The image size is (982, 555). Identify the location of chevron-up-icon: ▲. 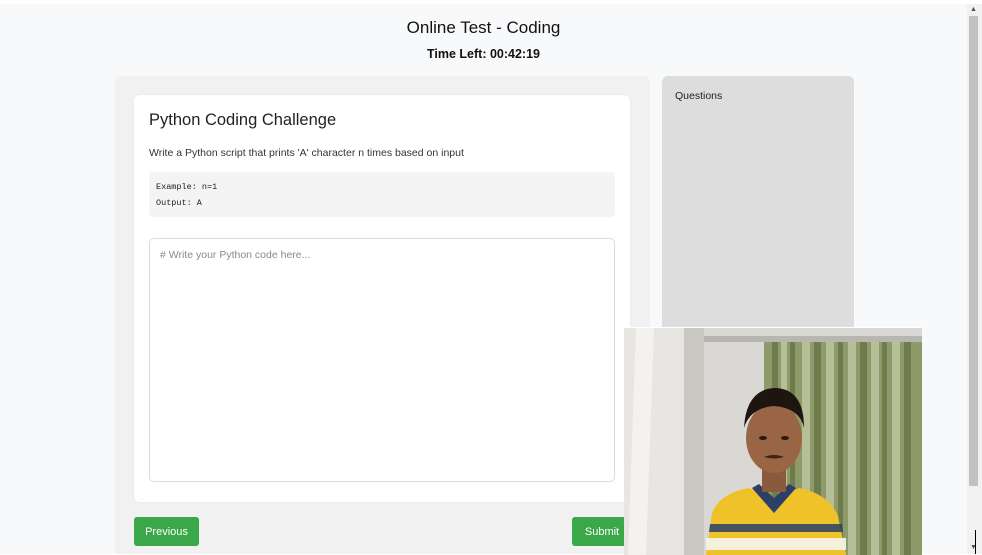
(973, 10).